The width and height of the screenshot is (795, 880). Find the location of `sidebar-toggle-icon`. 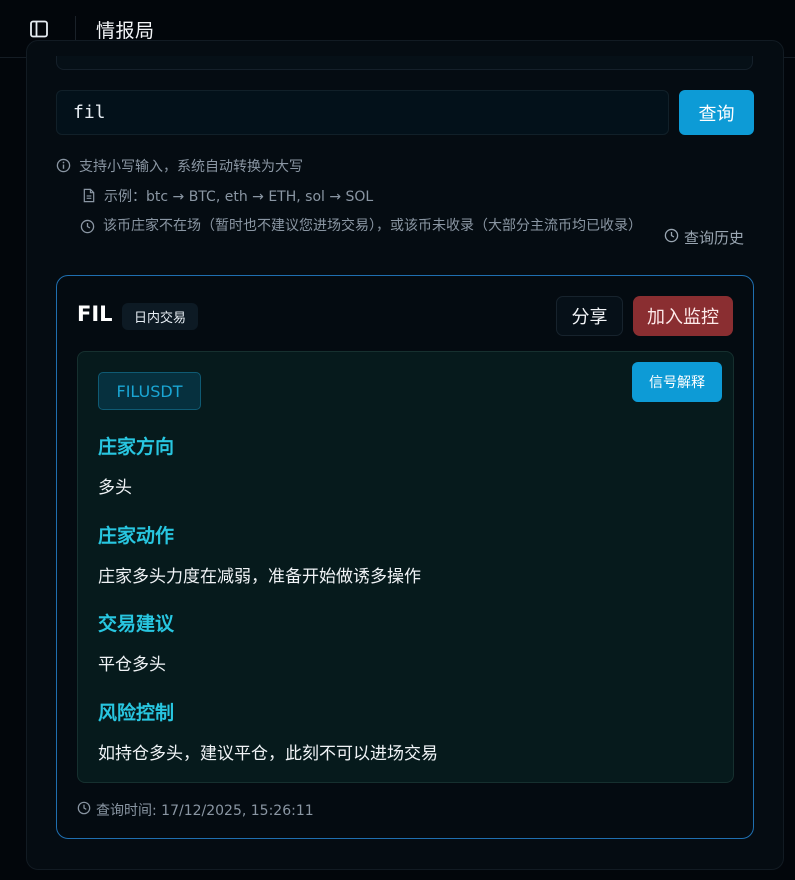

sidebar-toggle-icon is located at coordinates (39, 29).